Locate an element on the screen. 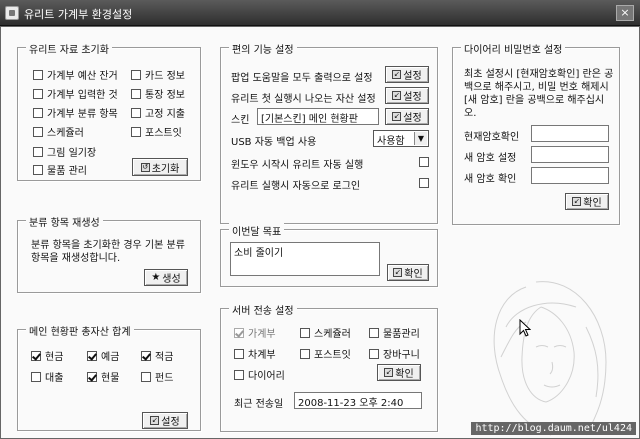 The width and height of the screenshot is (640, 439). reset-fixed-expense-checkbox: 고정 지출 is located at coordinates (158, 112).